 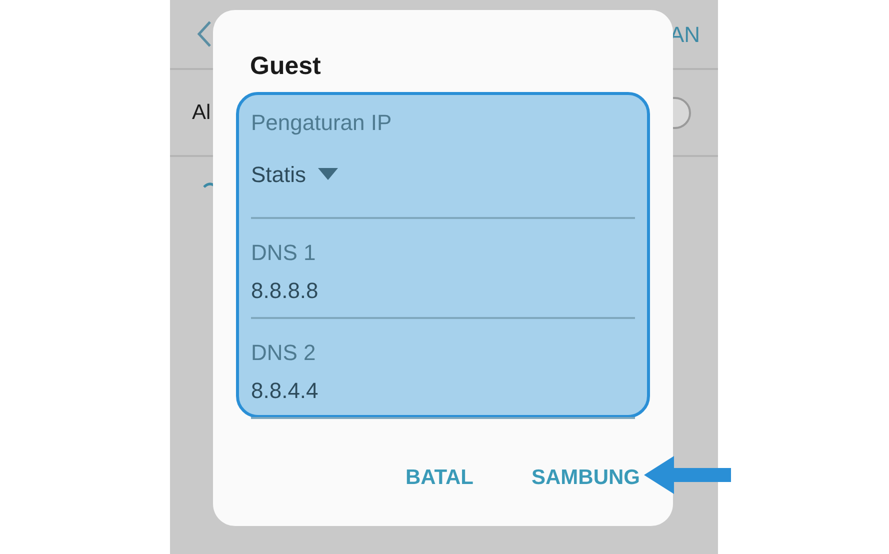 I want to click on caret-icon, so click(x=328, y=174).